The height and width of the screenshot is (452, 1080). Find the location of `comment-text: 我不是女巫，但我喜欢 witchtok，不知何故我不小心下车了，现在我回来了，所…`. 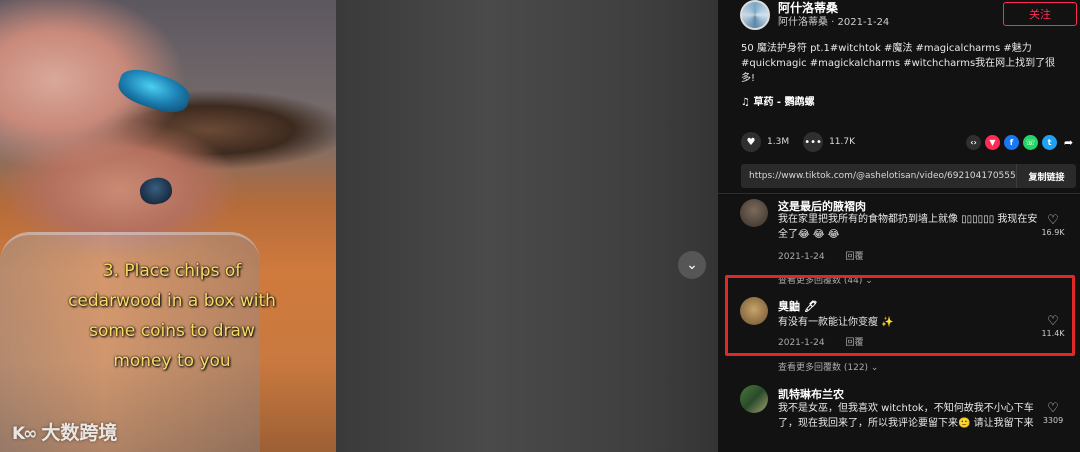

comment-text: 我不是女巫，但我喜欢 witchtok，不知何故我不小心下车了，现在我回来了，所… is located at coordinates (906, 416).